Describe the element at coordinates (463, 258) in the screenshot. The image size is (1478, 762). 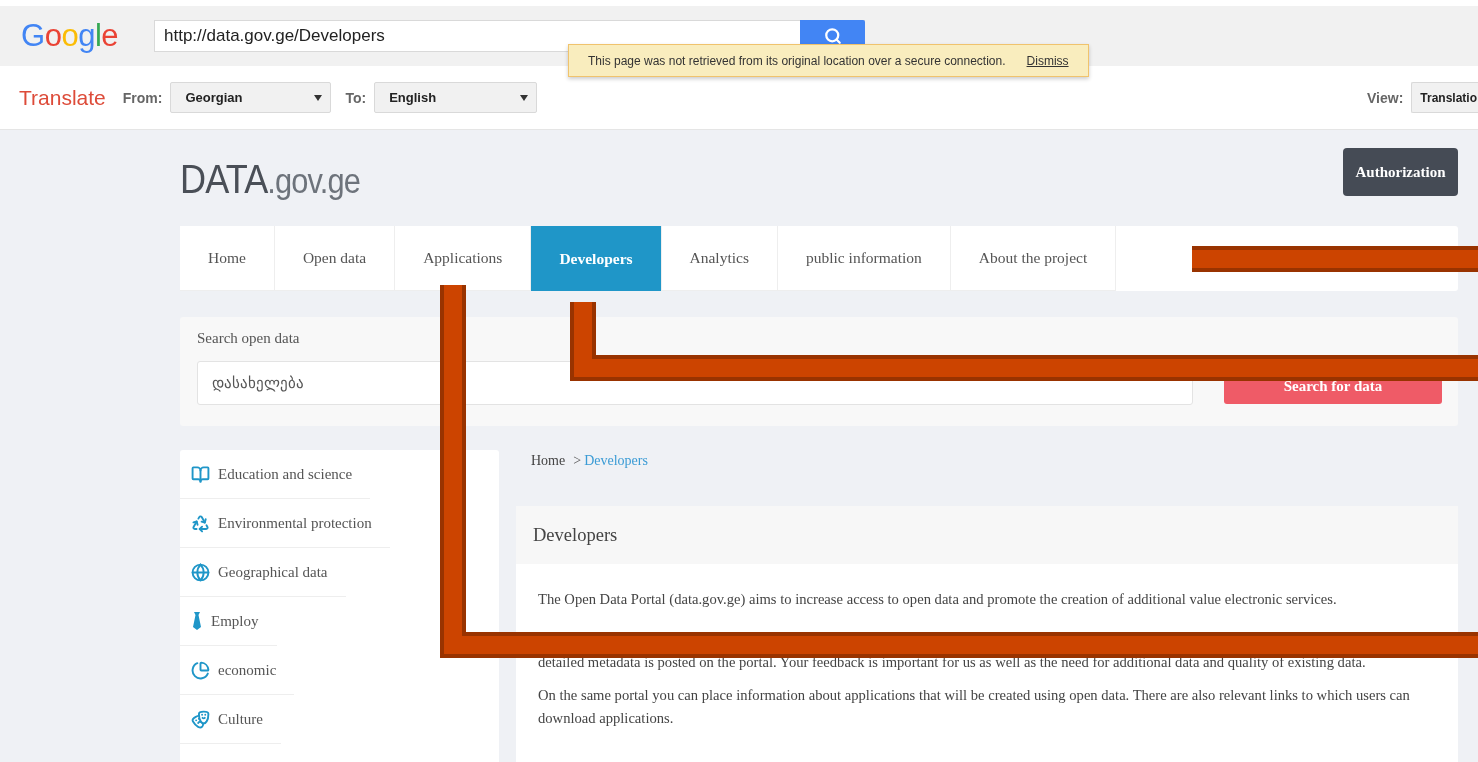
I see `nav-tab: Applications` at that location.